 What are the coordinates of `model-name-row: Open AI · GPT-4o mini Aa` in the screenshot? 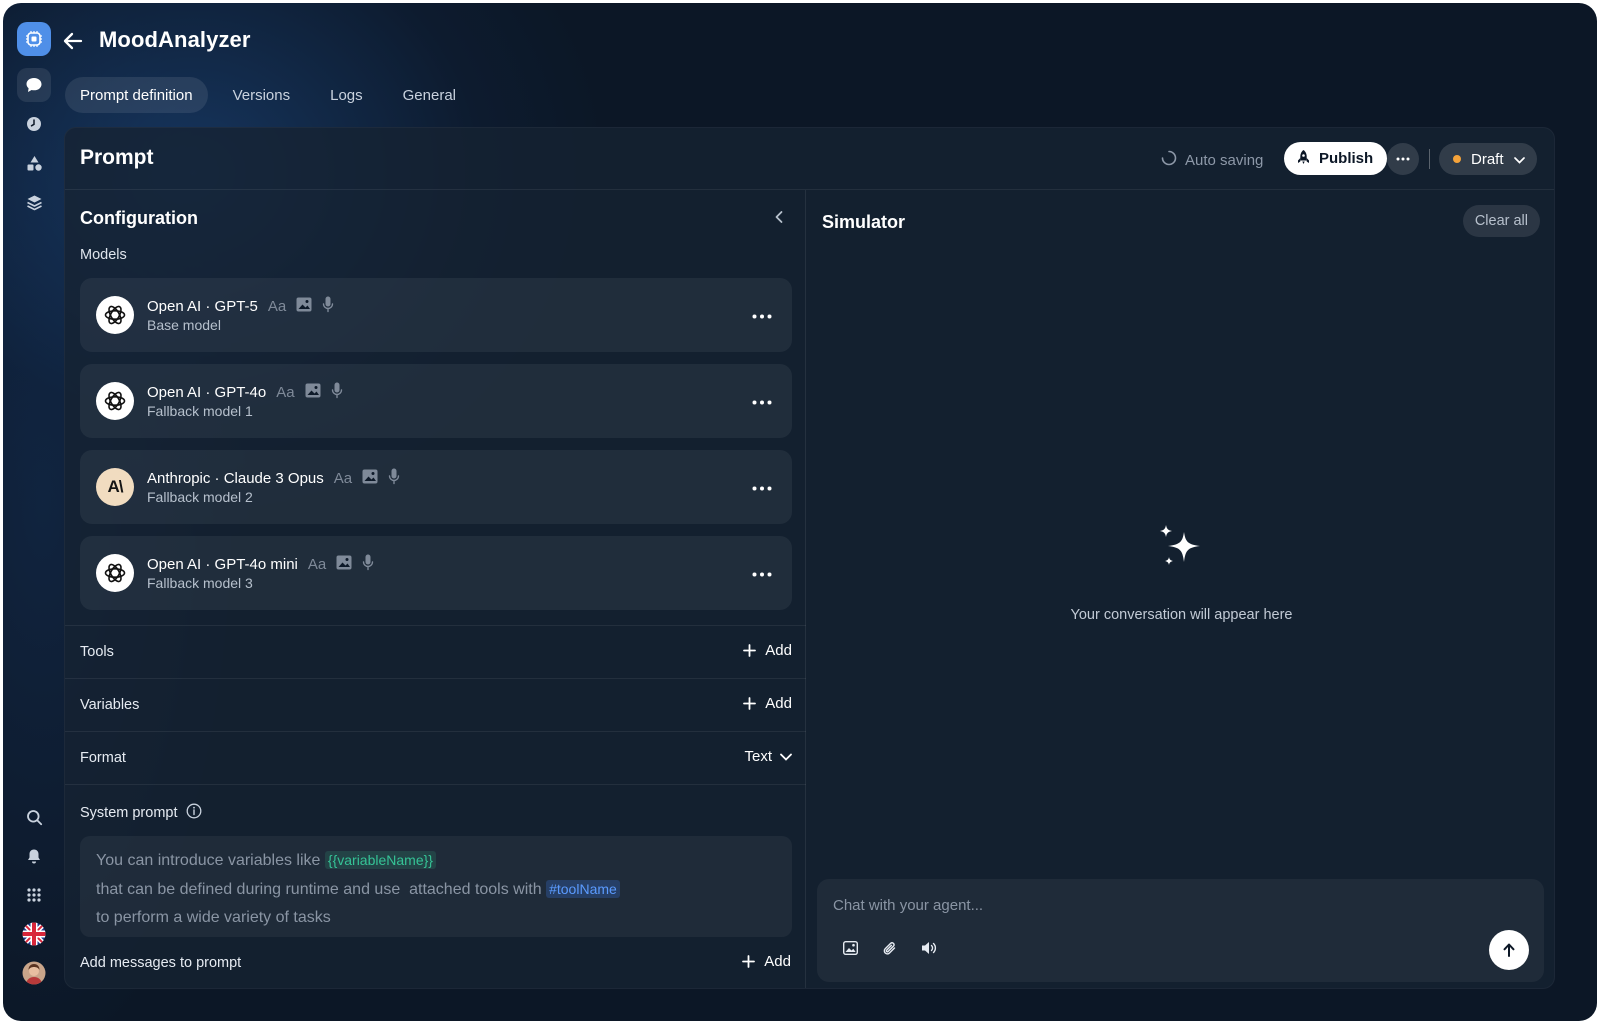 It's located at (260, 564).